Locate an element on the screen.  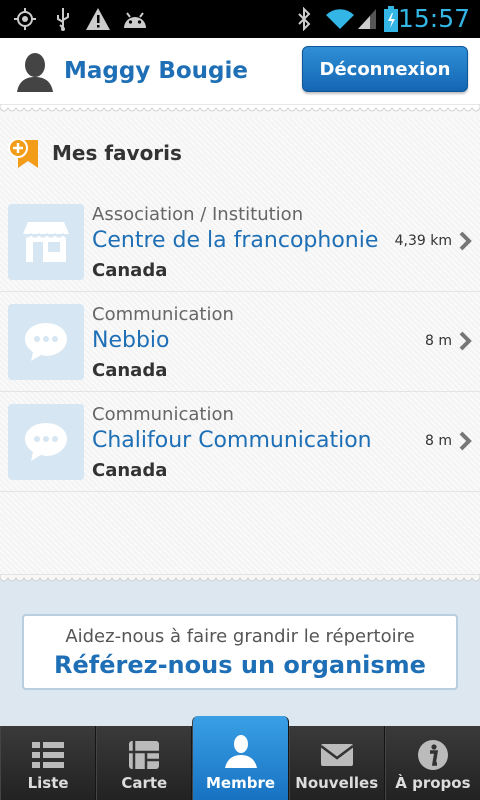
tab-label: À propos is located at coordinates (433, 783).